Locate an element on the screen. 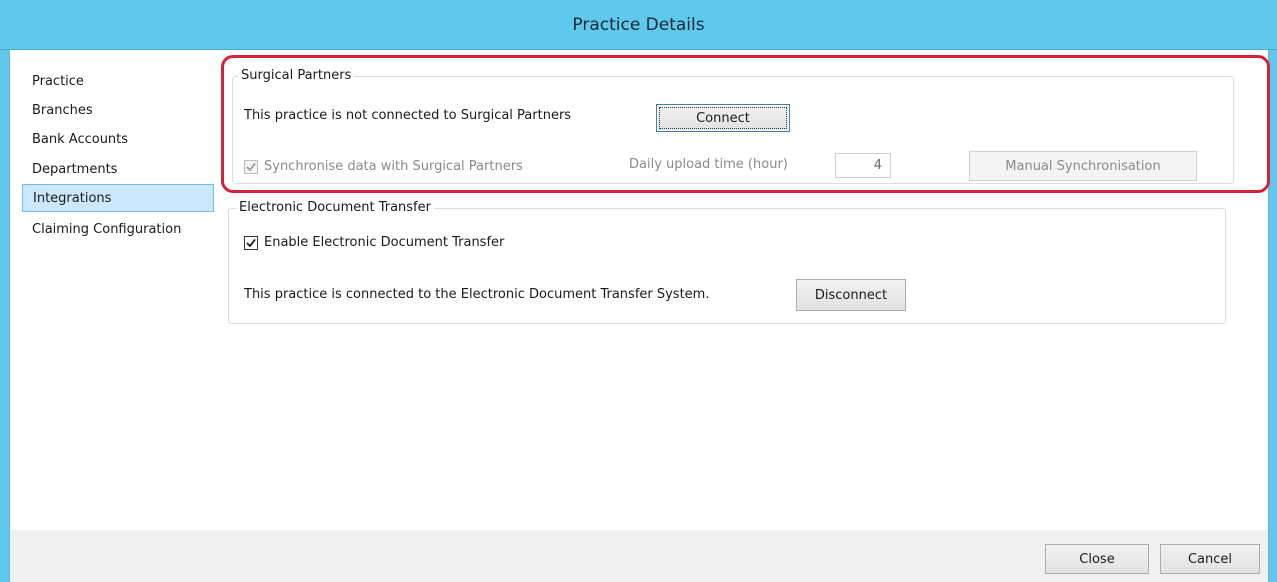  surgical-partners-title: Surgical Partners is located at coordinates (296, 76).